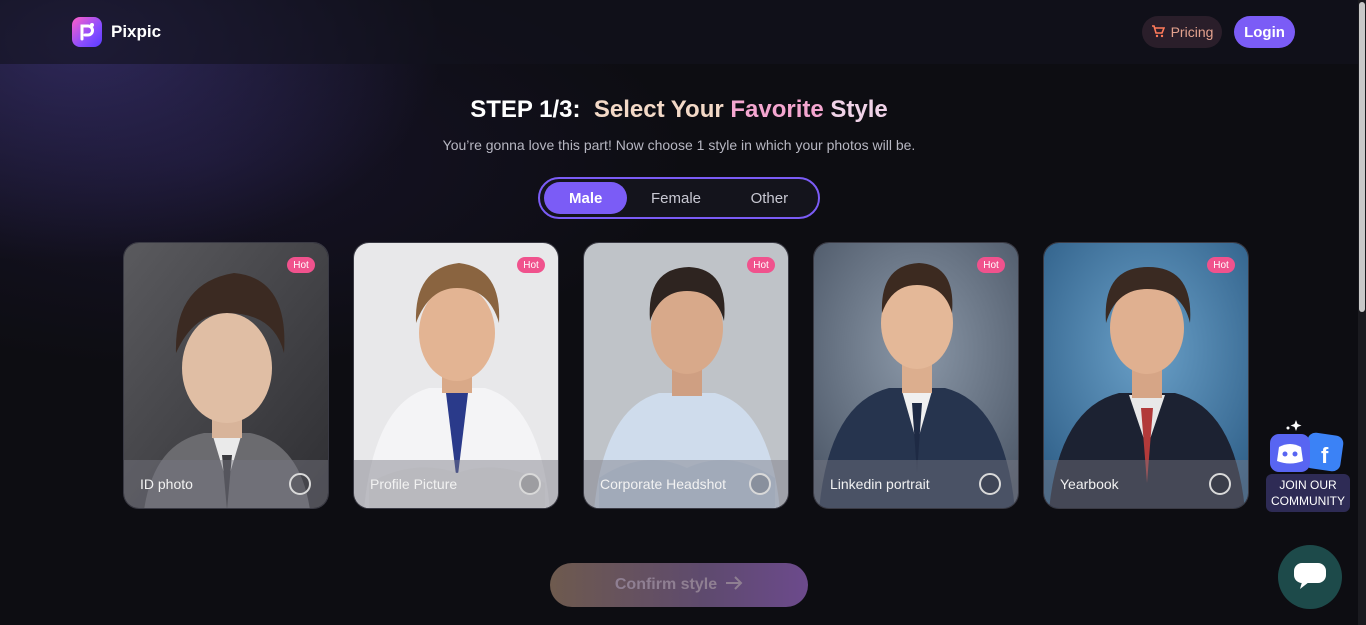 Image resolution: width=1366 pixels, height=625 pixels. Describe the element at coordinates (666, 584) in the screenshot. I see `confirm-label: Confirm style` at that location.